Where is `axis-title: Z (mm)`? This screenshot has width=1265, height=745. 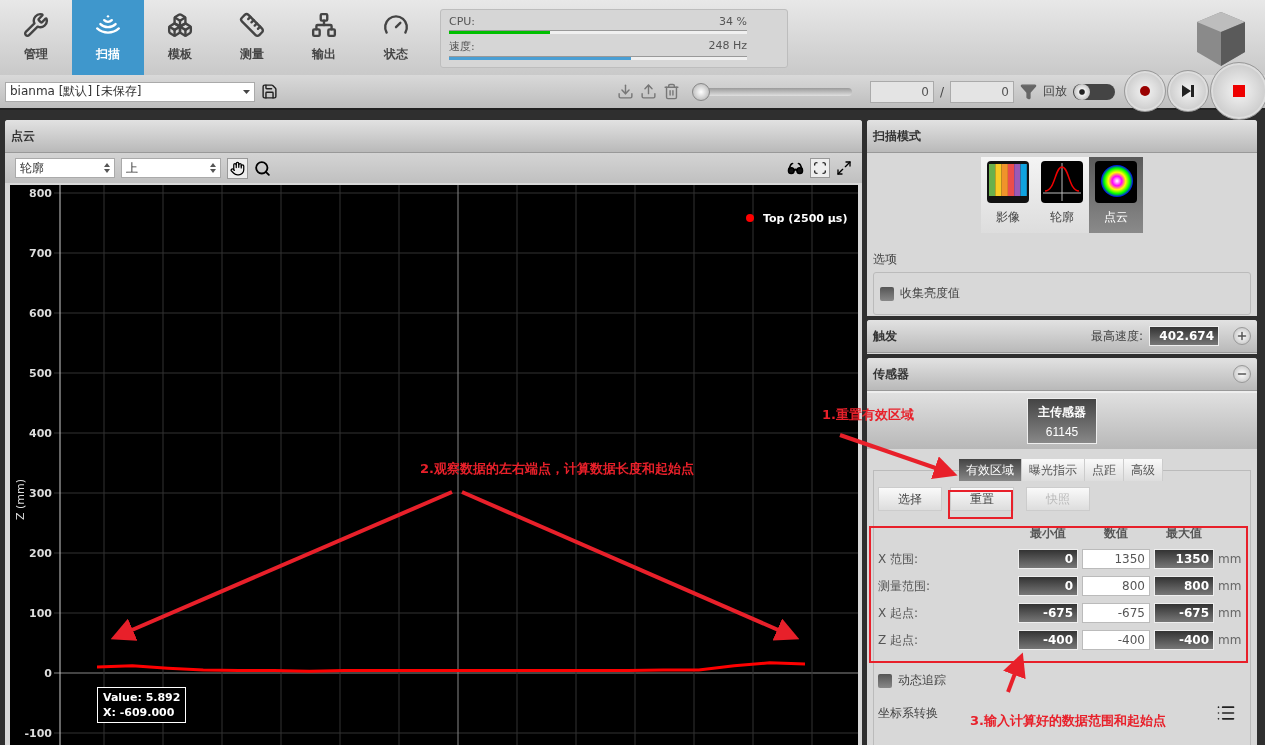 axis-title: Z (mm) is located at coordinates (20, 499).